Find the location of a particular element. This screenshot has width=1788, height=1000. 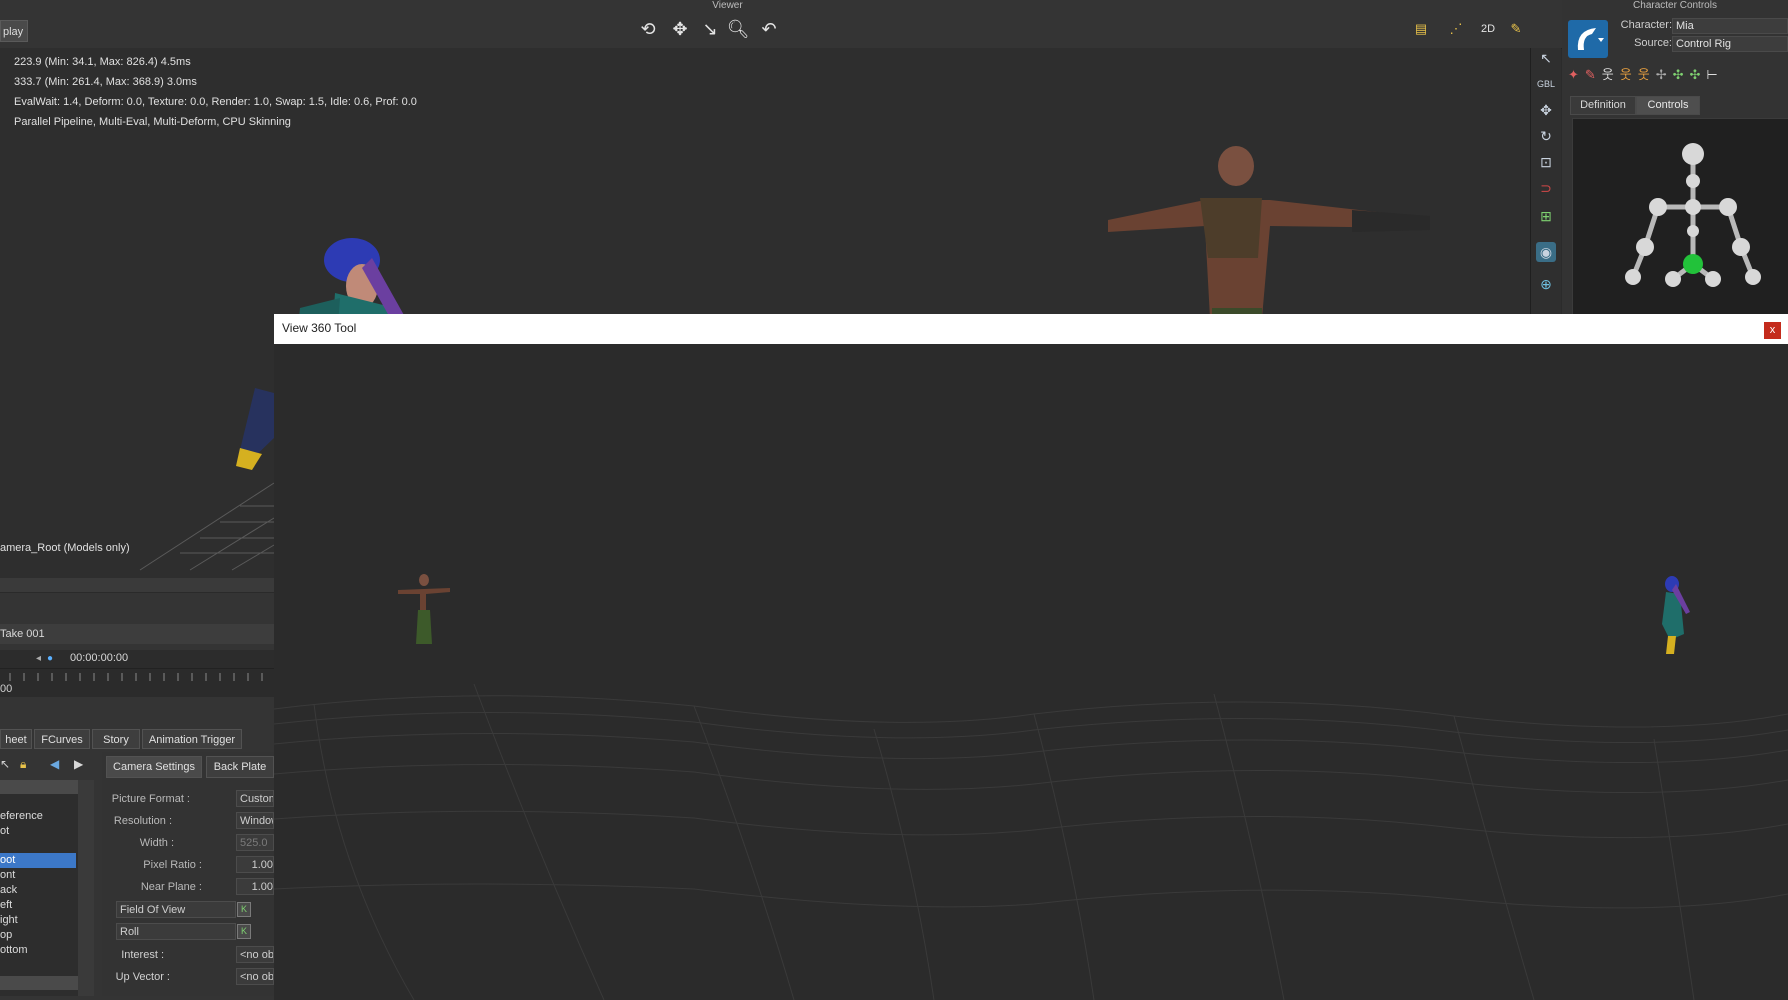

up-vector-field: <no ob is located at coordinates (255, 976).